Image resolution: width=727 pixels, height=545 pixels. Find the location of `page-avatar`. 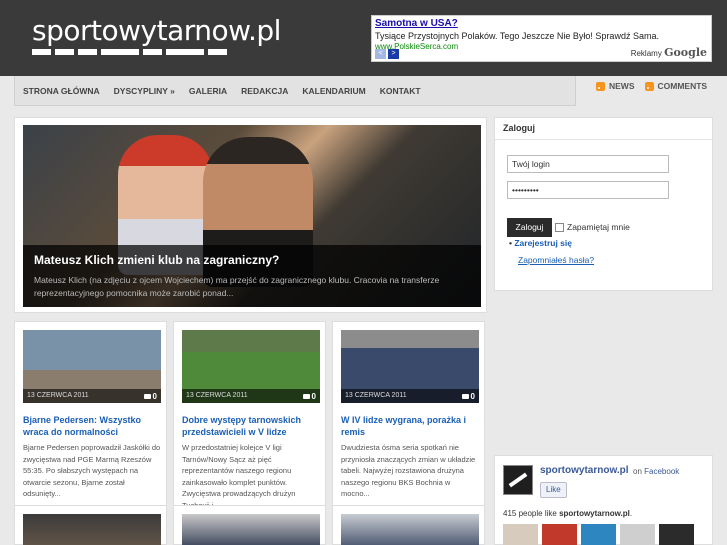

page-avatar is located at coordinates (518, 480).